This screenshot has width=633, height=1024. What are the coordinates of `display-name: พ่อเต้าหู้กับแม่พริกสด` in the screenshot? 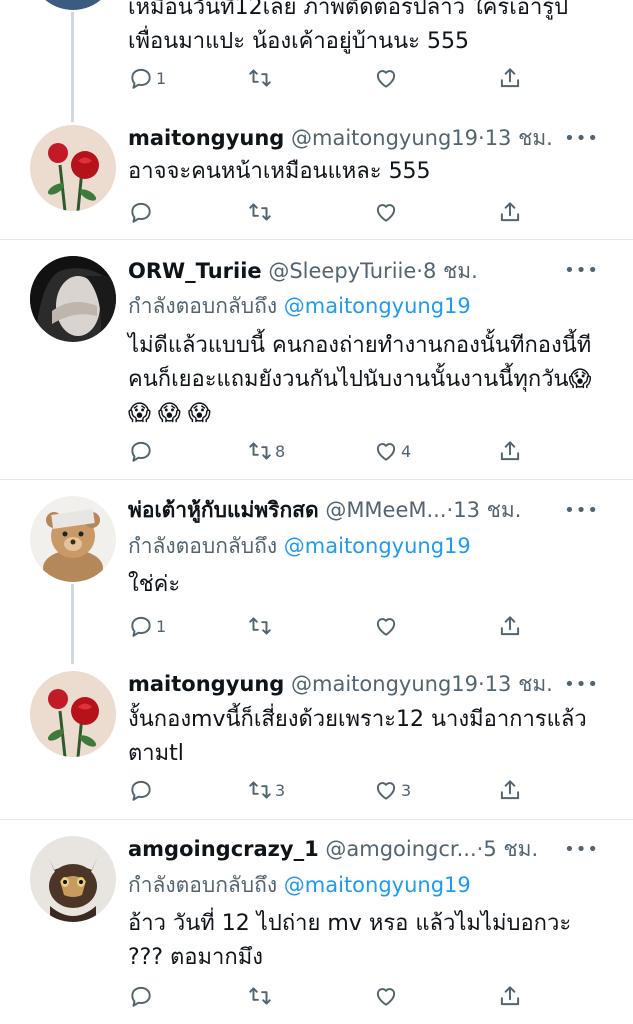 It's located at (223, 510).